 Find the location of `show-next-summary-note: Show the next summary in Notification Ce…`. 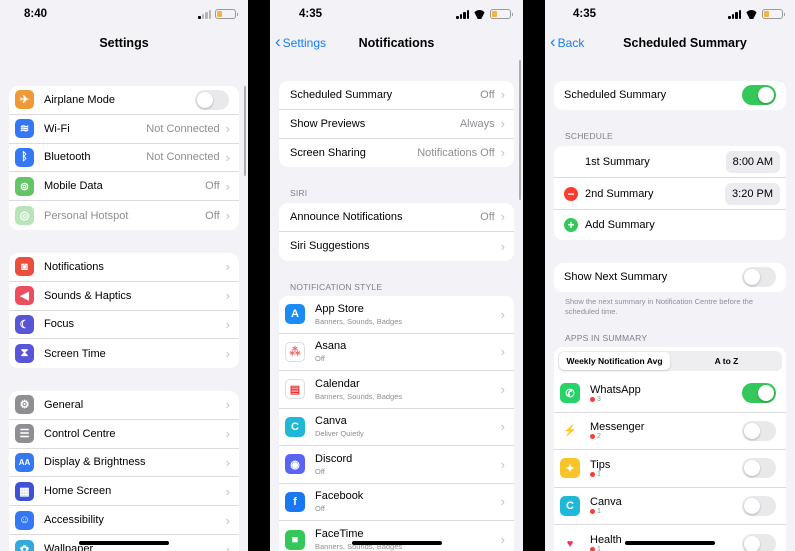

show-next-summary-note: Show the next summary in Notification Ce… is located at coordinates (659, 306).